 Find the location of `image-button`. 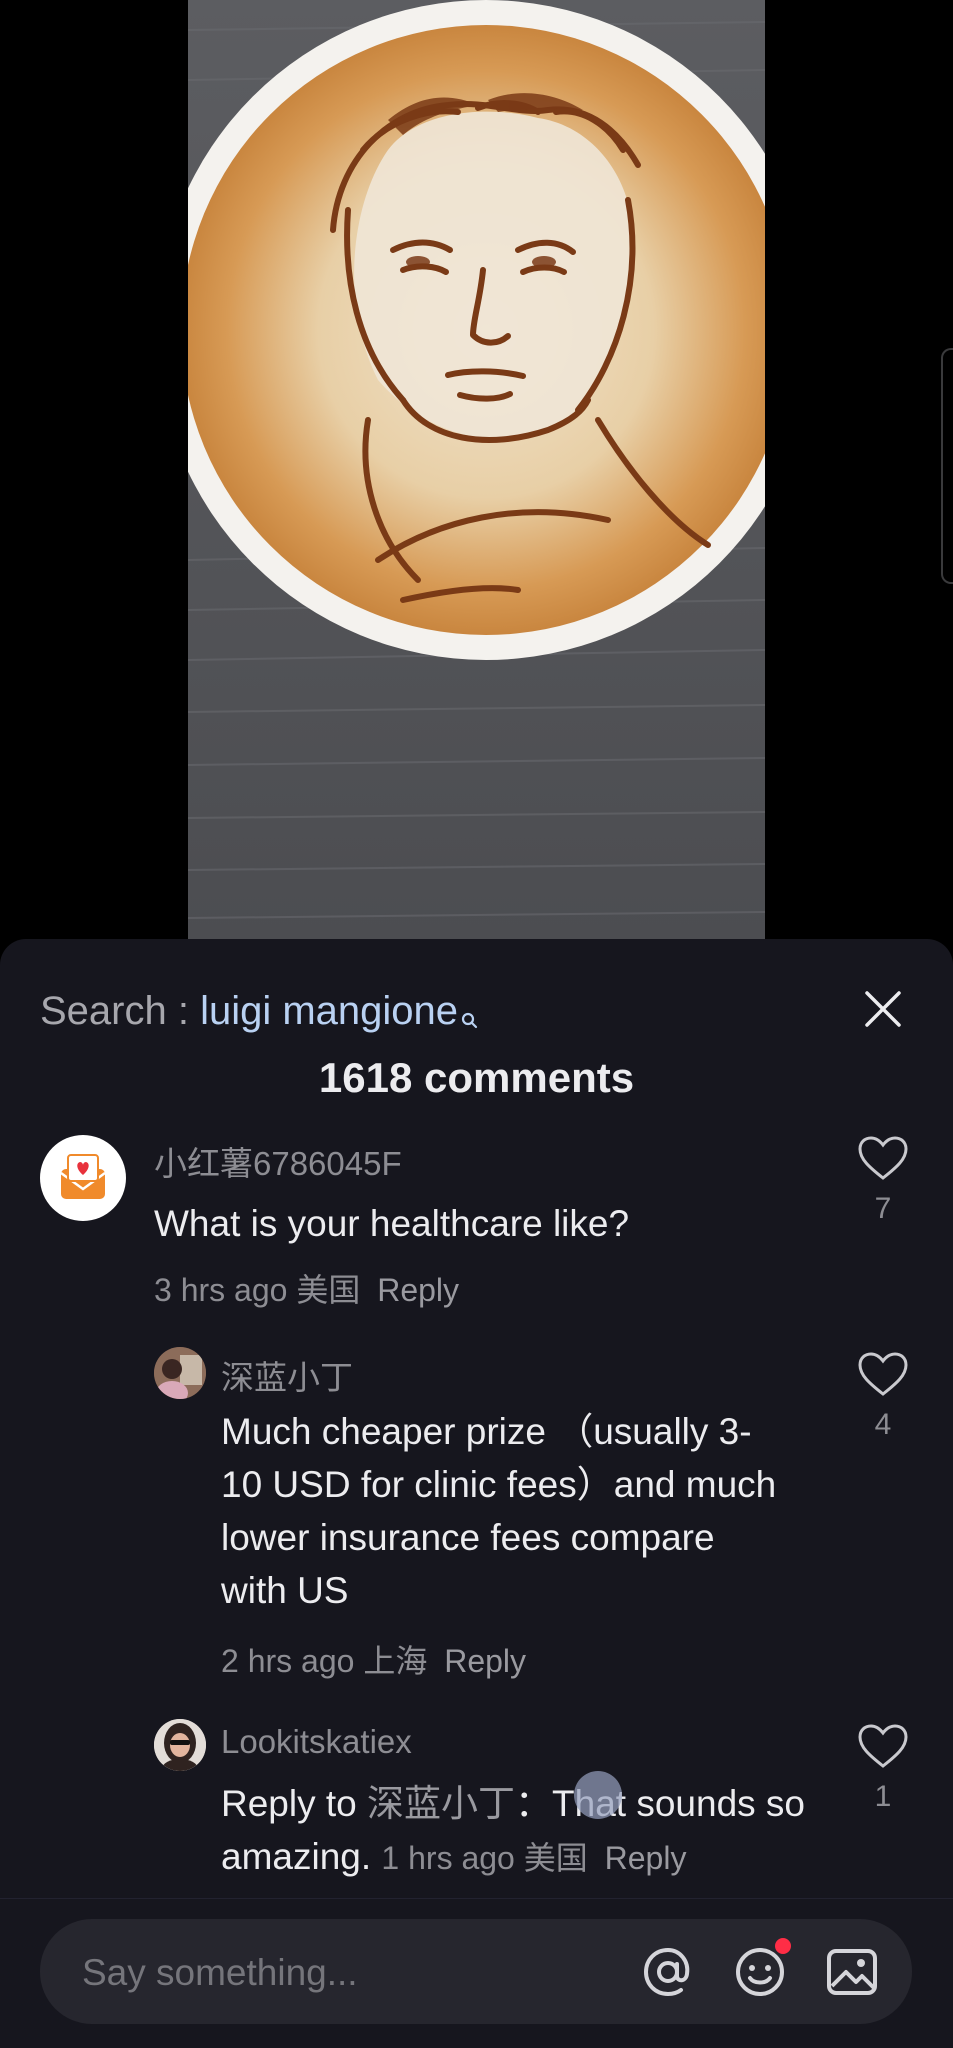

image-button is located at coordinates (852, 1972).